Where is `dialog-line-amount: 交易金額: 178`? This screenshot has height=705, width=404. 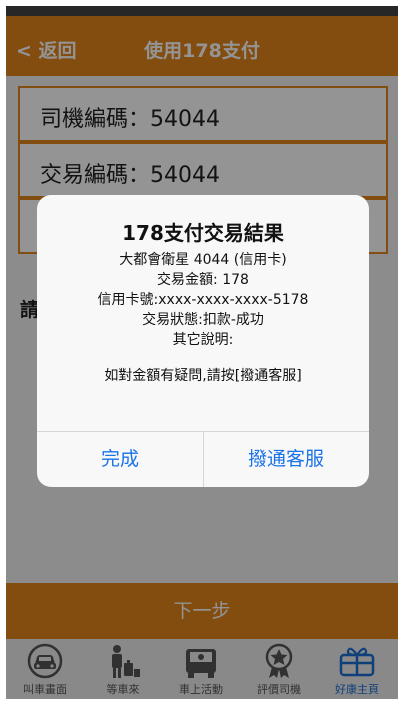
dialog-line-amount: 交易金額: 178 is located at coordinates (203, 280).